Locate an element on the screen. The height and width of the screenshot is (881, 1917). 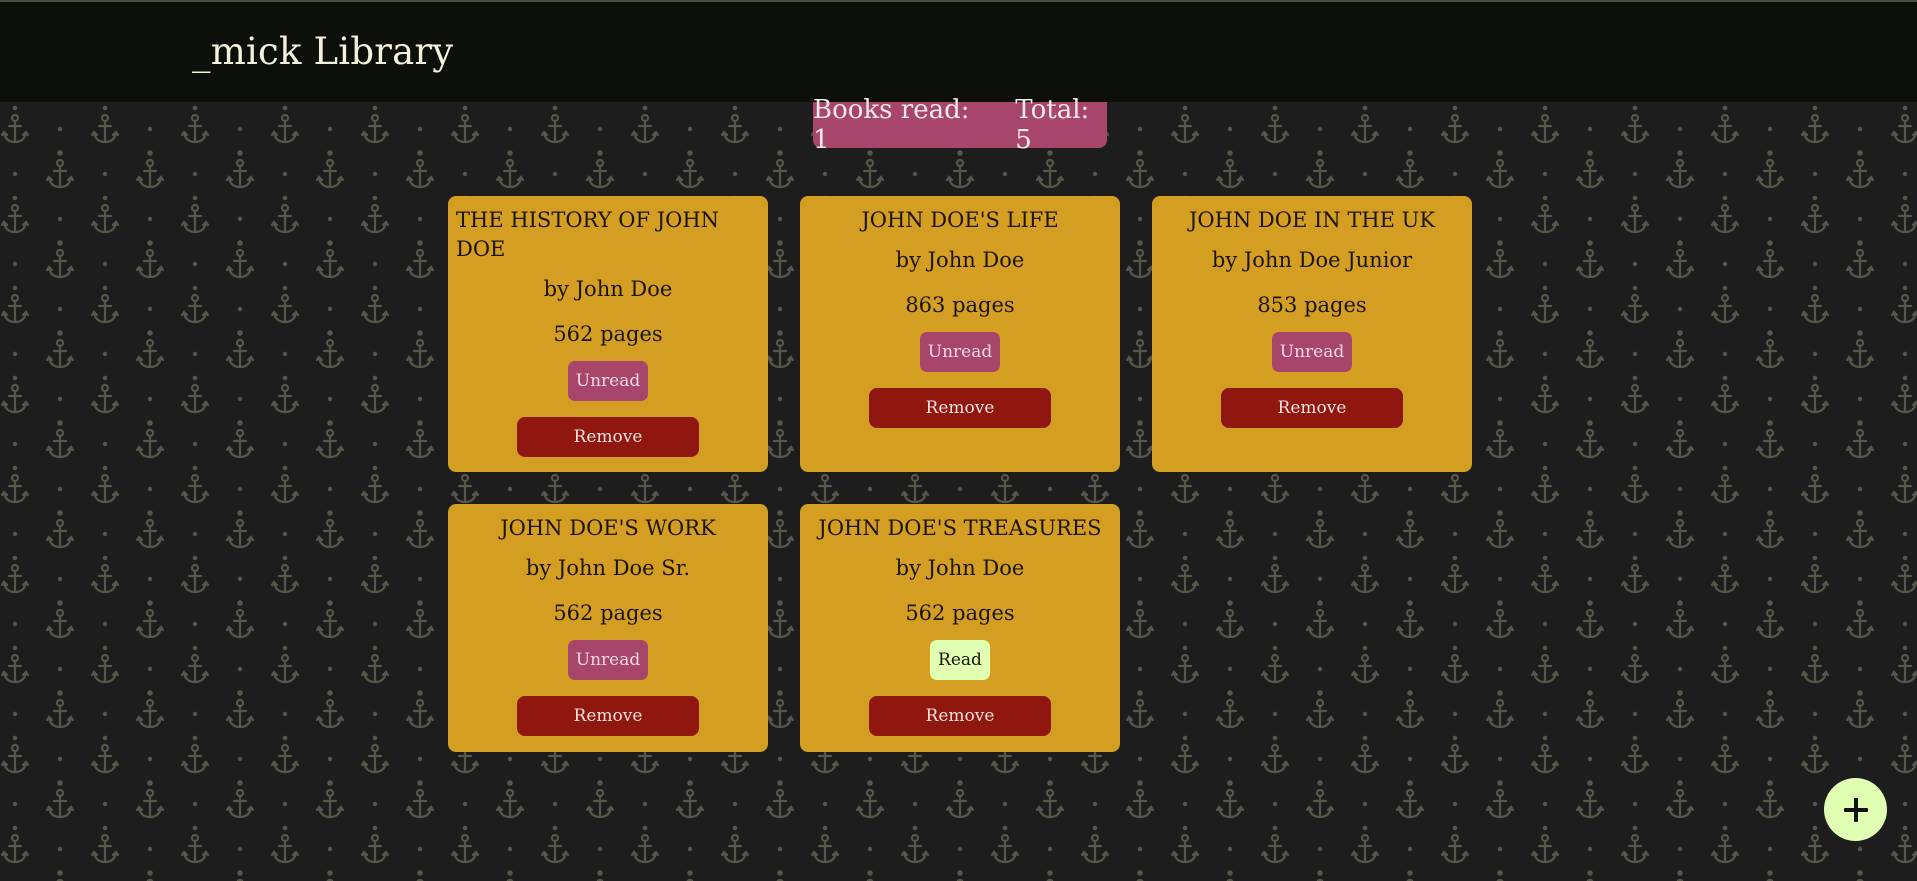
books-total-count: Total: 5 is located at coordinates (1052, 125).